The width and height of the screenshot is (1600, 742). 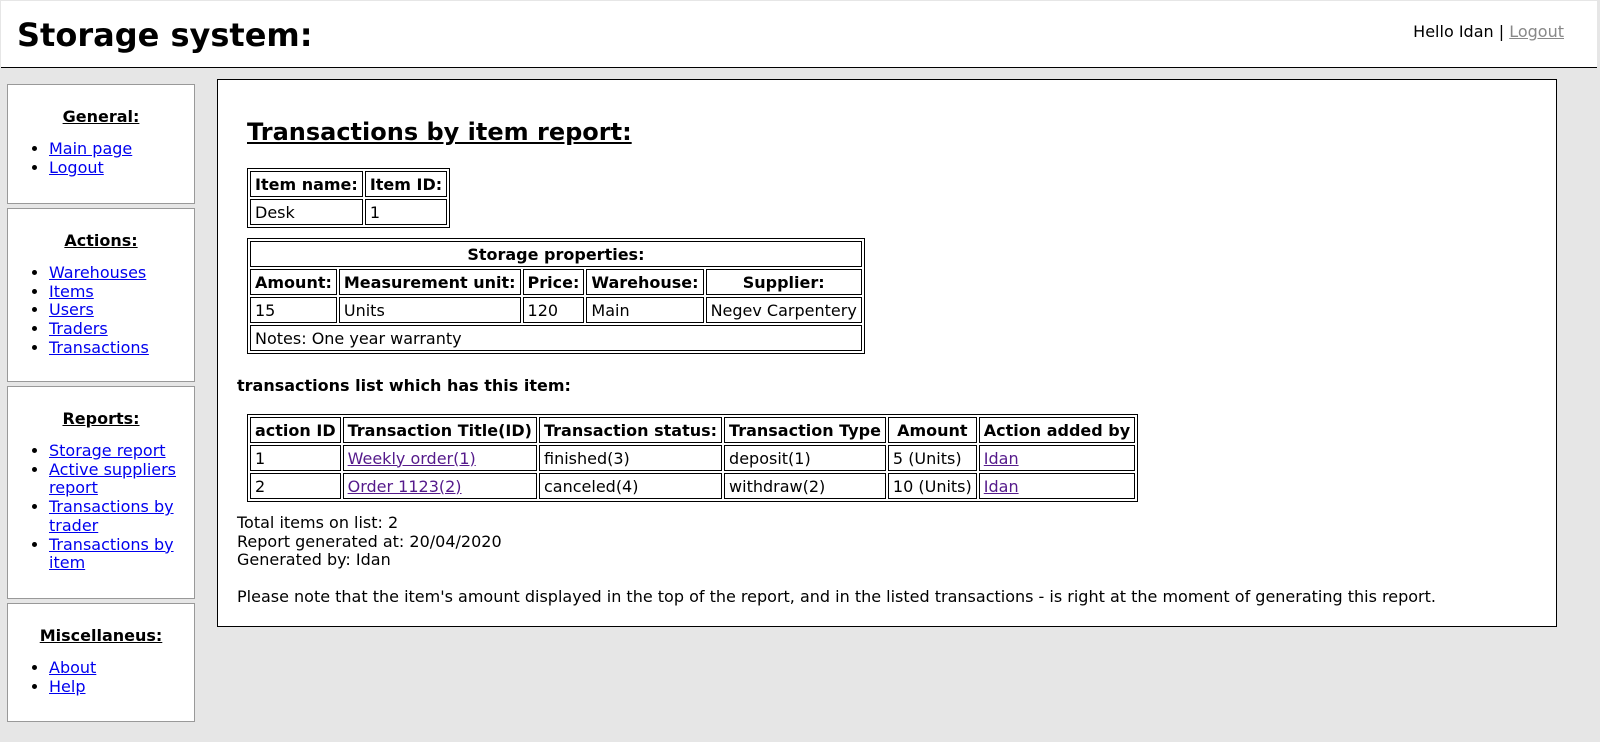 I want to click on amount-header: Amount, so click(x=932, y=430).